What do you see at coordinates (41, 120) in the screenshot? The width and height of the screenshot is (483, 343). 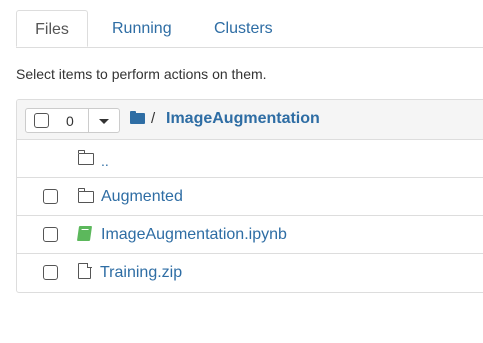 I see `select-all-checkbox` at bounding box center [41, 120].